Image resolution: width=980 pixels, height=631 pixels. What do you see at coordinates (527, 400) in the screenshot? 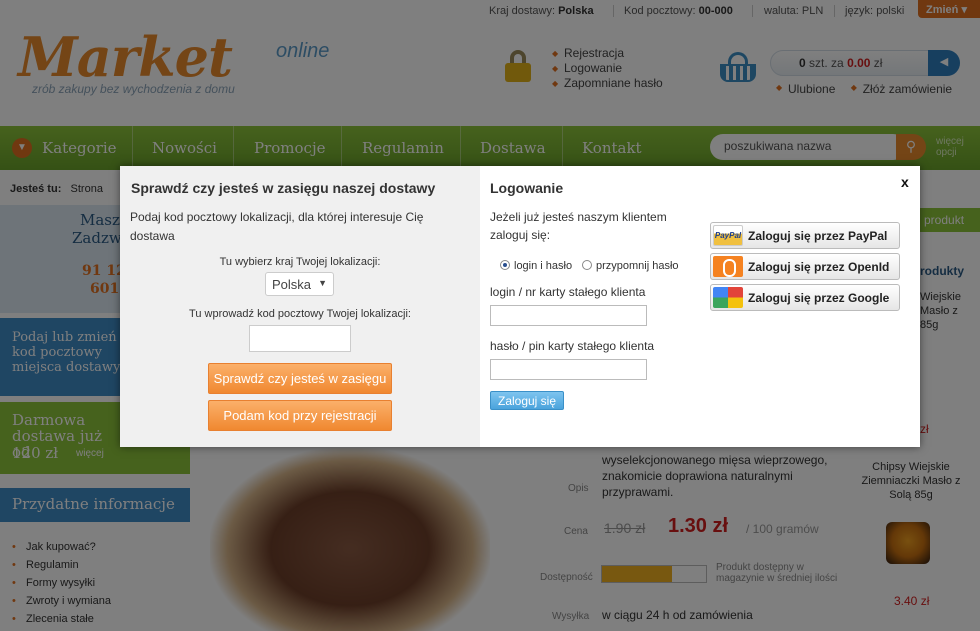
I see `login-button: Zaloguj się` at bounding box center [527, 400].